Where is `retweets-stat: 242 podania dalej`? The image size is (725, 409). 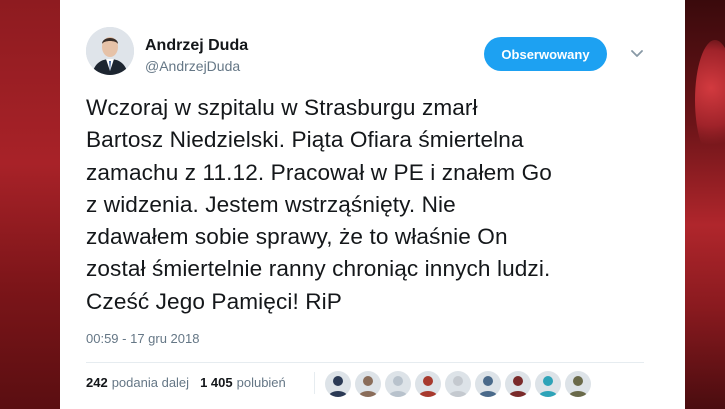
retweets-stat: 242 podania dalej is located at coordinates (137, 382).